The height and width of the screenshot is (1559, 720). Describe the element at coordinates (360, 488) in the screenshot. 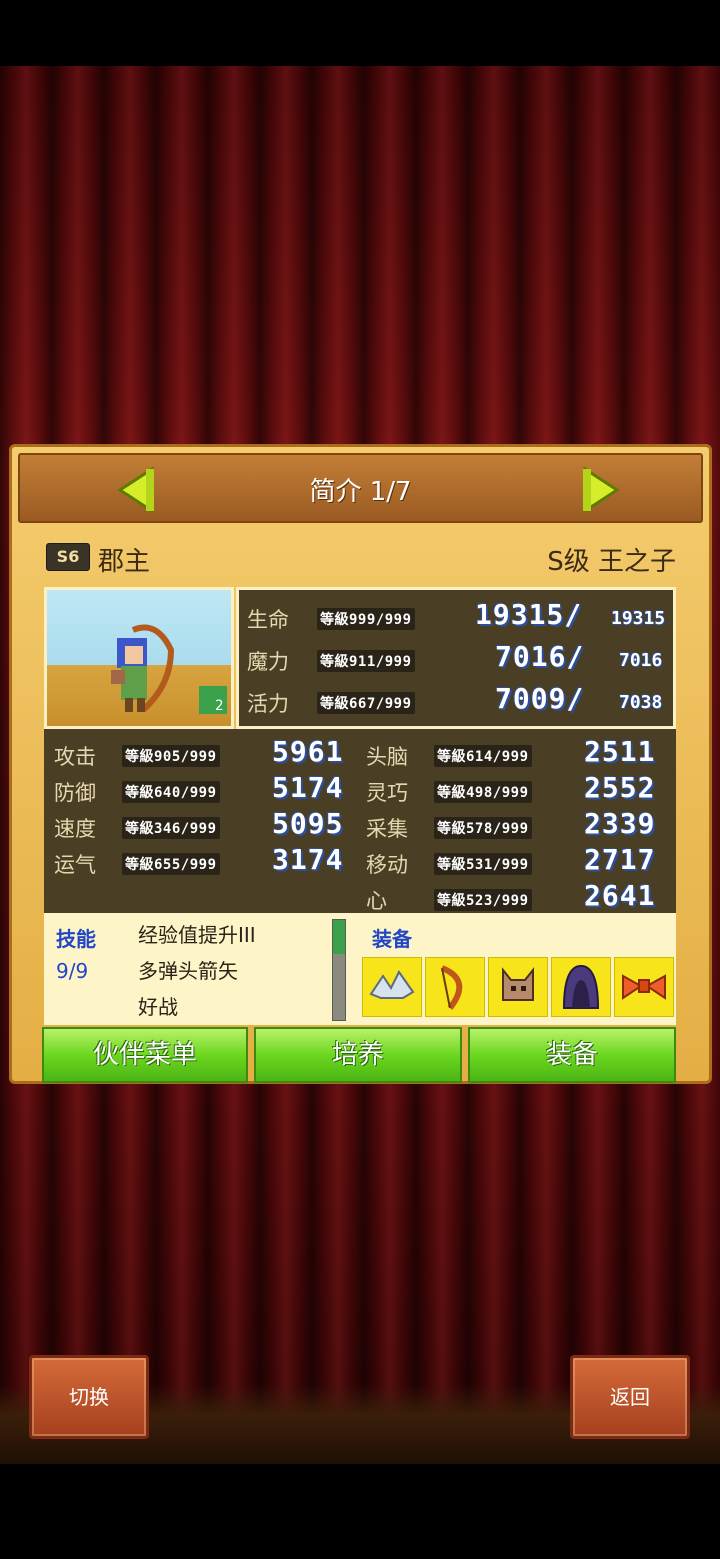

I see `panel-header: 简介 1/7` at that location.